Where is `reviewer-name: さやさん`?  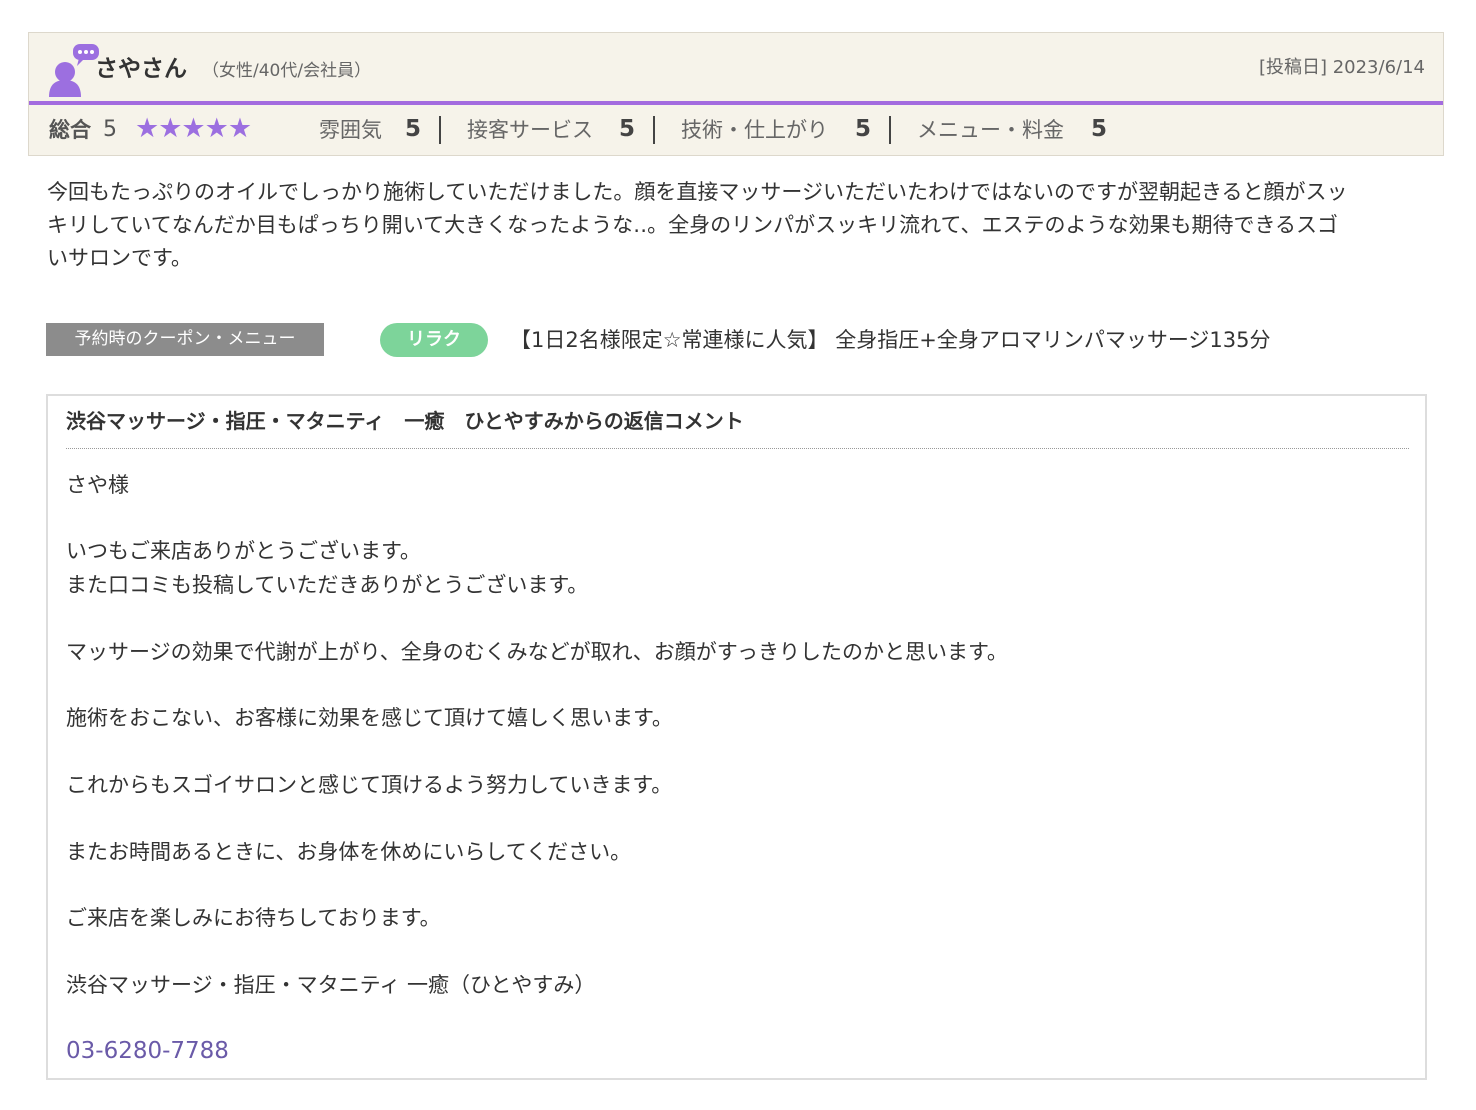 reviewer-name: さやさん is located at coordinates (141, 69).